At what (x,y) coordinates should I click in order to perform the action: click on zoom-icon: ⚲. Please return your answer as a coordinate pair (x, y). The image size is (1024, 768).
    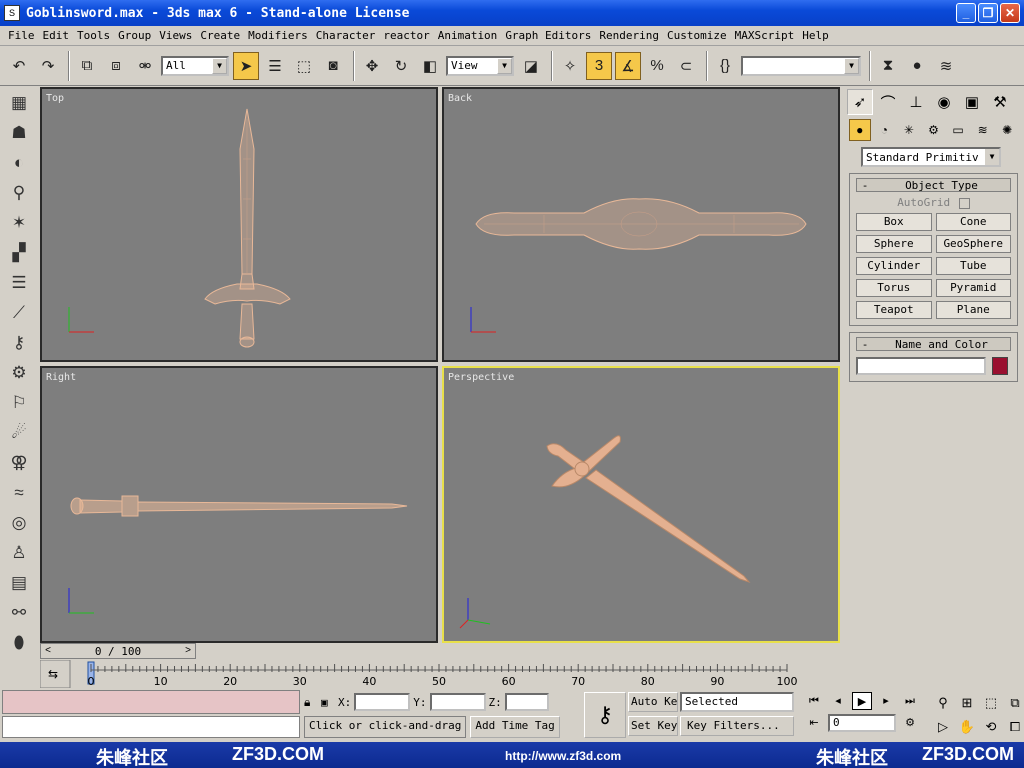
    Looking at the image, I should click on (943, 703).